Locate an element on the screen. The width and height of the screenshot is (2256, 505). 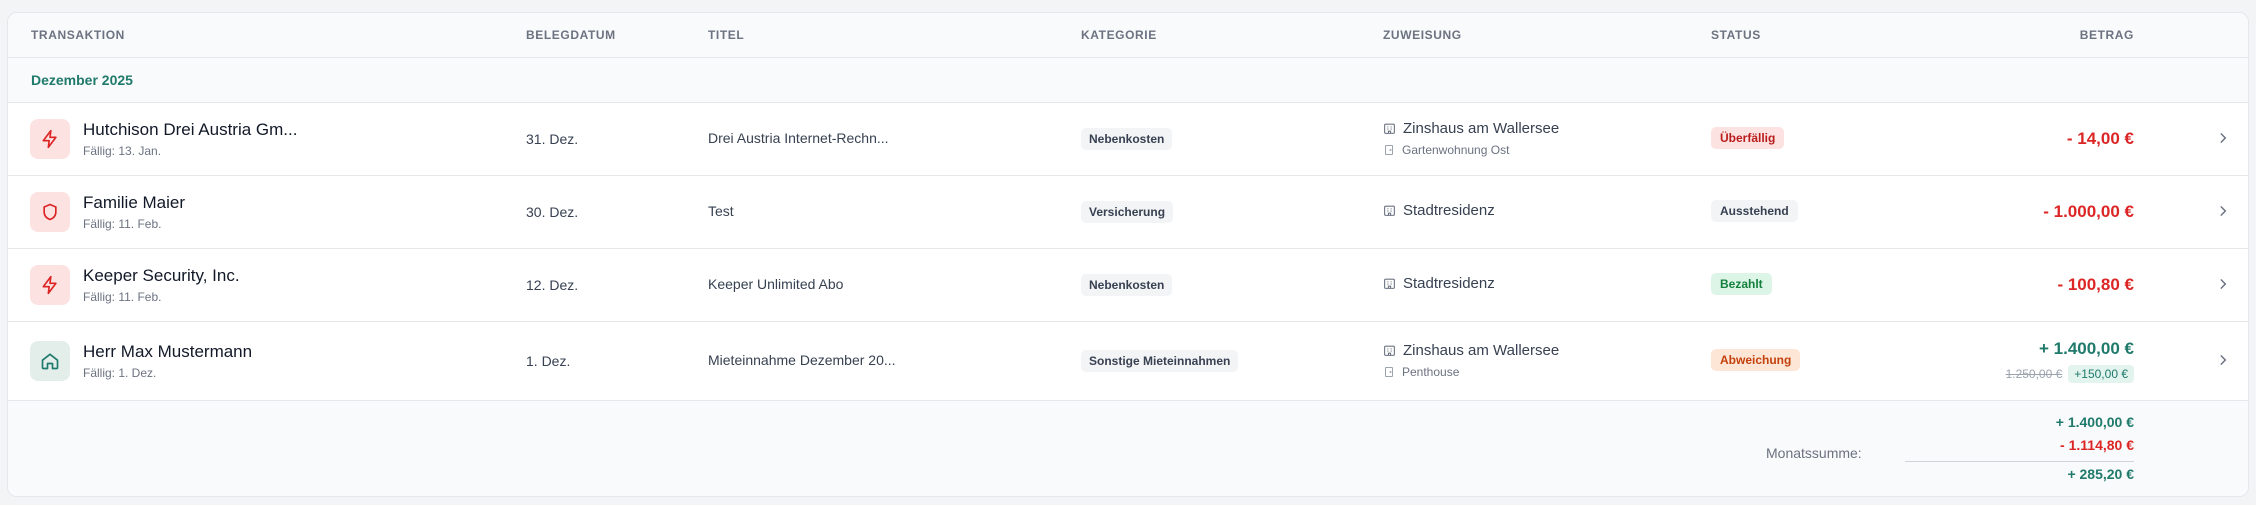
transaction-title: Test is located at coordinates (721, 211).